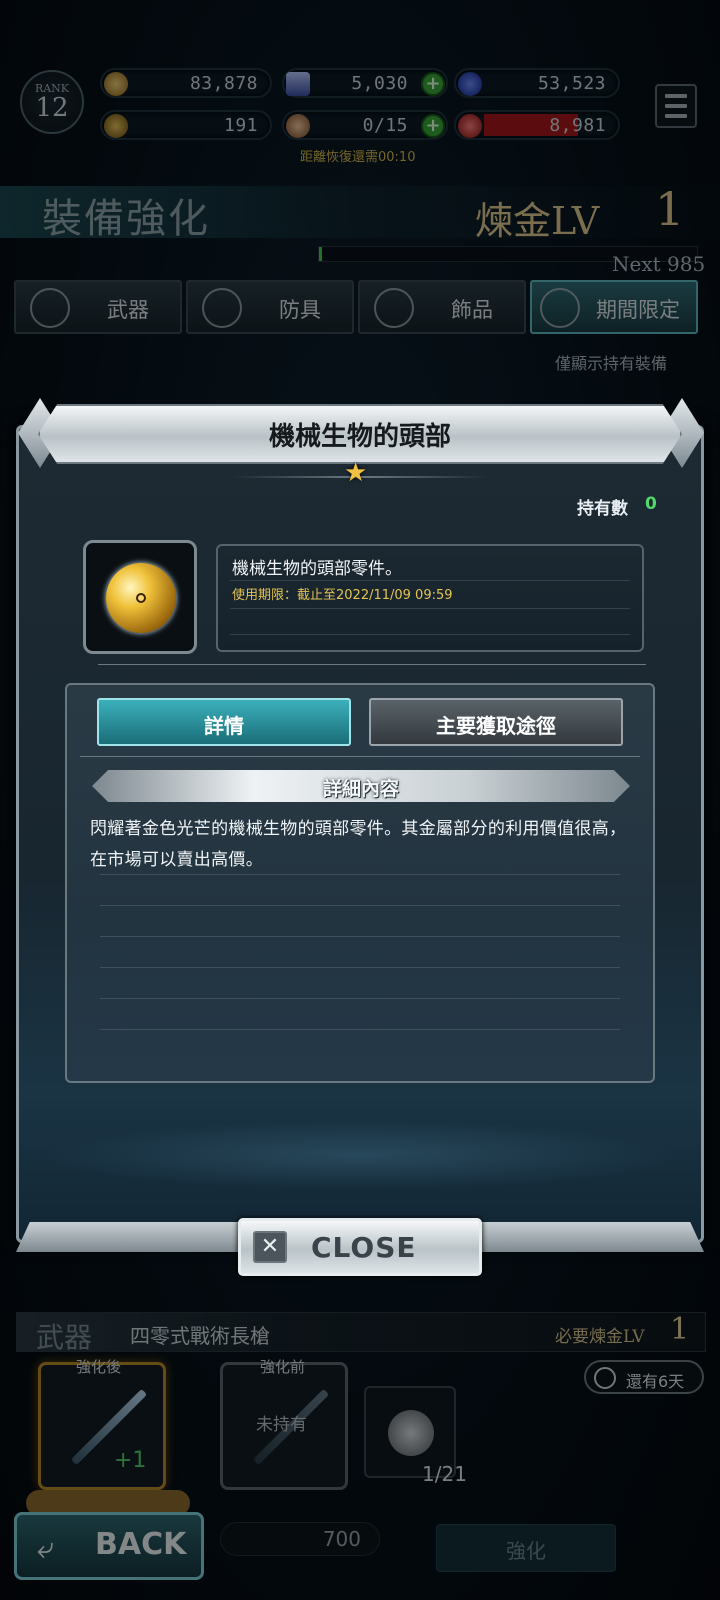 The height and width of the screenshot is (1600, 720). I want to click on golden-orb-icon, so click(141, 598).